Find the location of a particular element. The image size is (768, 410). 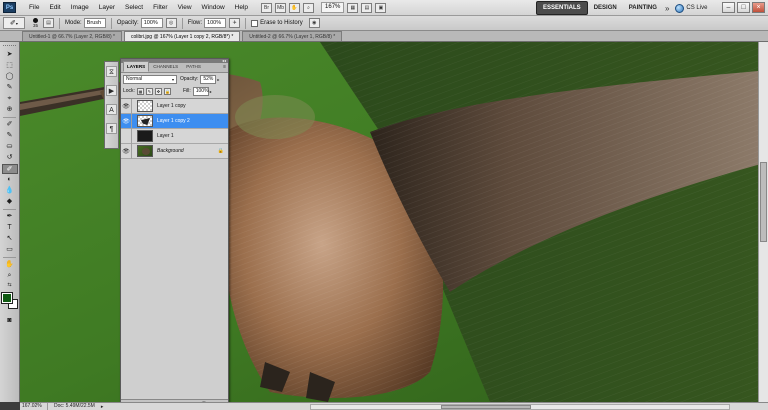

zoom-level-dropdown: 167% is located at coordinates (333, 7).